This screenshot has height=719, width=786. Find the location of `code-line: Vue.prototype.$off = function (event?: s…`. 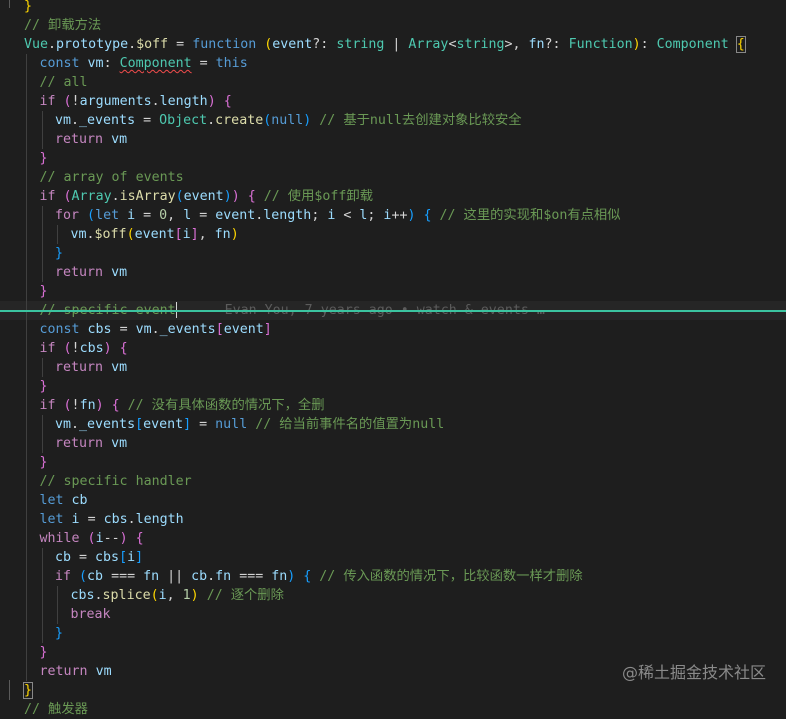

code-line: Vue.prototype.$off = function (event?: s… is located at coordinates (393, 44).